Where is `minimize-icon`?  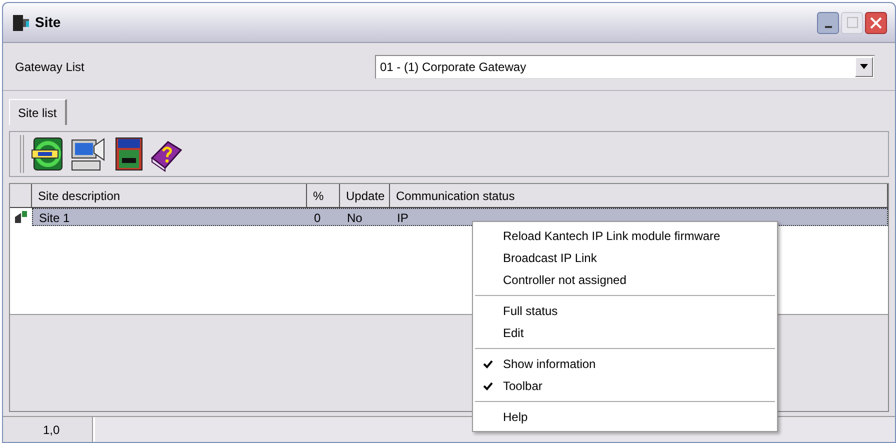
minimize-icon is located at coordinates (828, 27).